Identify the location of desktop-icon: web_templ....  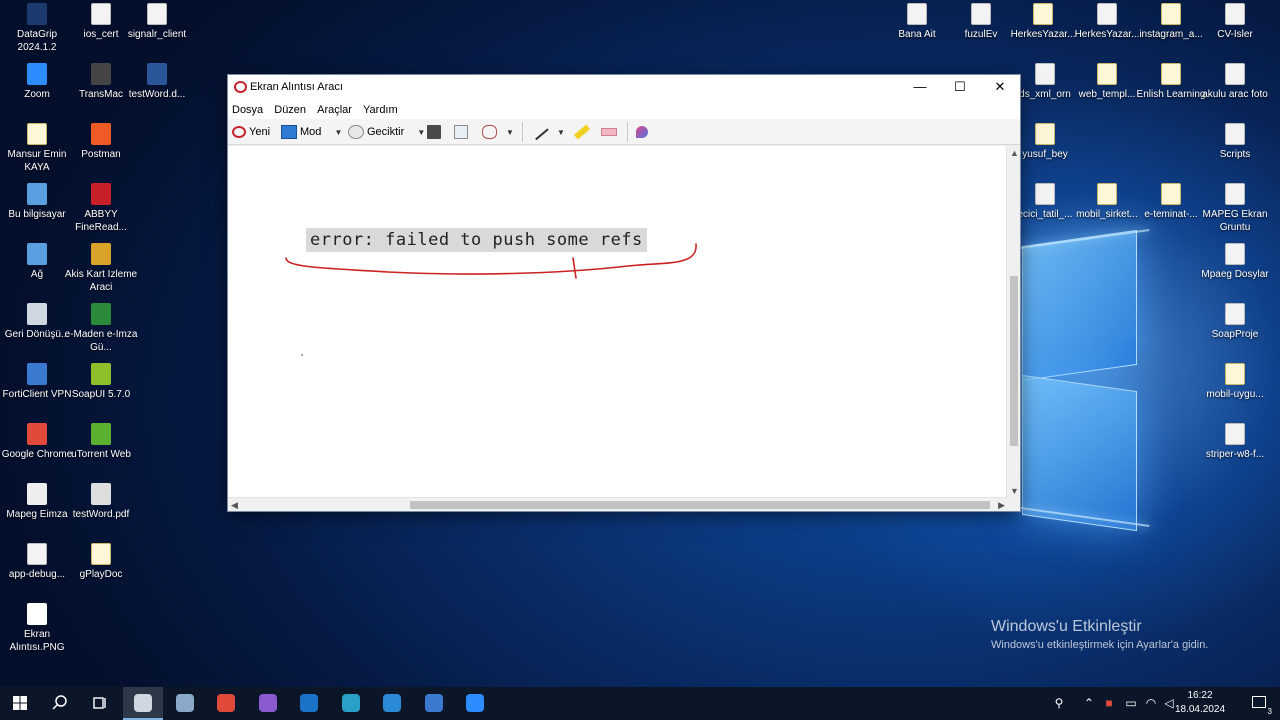
(1107, 82).